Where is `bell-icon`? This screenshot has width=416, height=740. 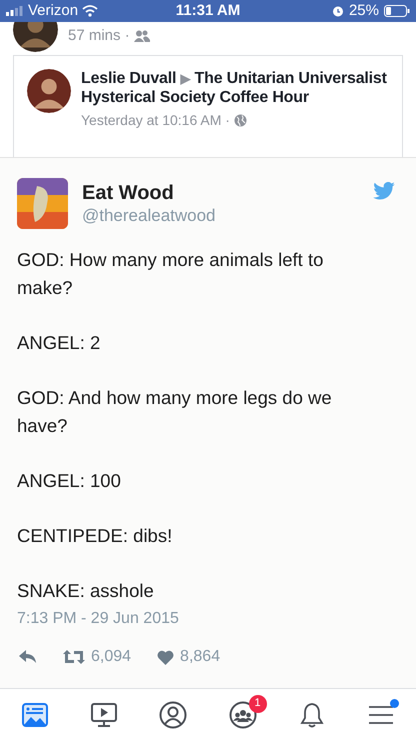
bell-icon is located at coordinates (311, 714).